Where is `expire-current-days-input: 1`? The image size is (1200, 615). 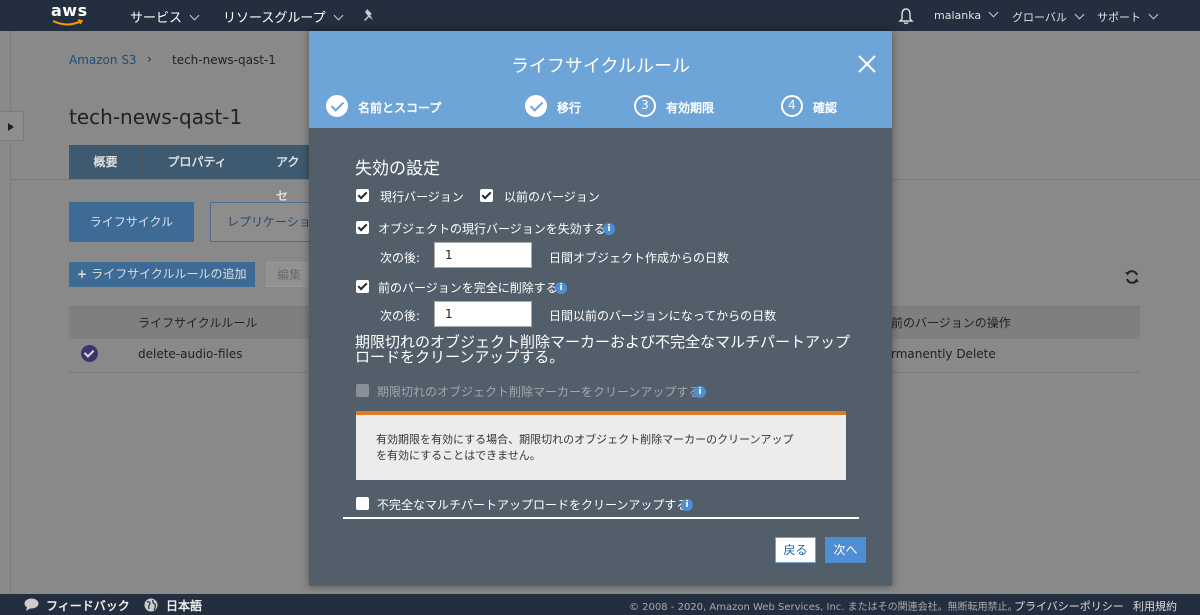
expire-current-days-input: 1 is located at coordinates (483, 255).